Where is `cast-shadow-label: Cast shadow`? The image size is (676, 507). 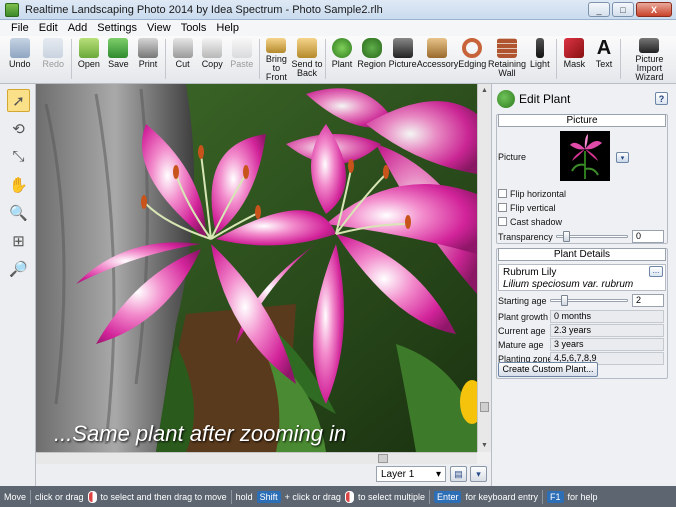
cast-shadow-label: Cast shadow is located at coordinates (536, 222).